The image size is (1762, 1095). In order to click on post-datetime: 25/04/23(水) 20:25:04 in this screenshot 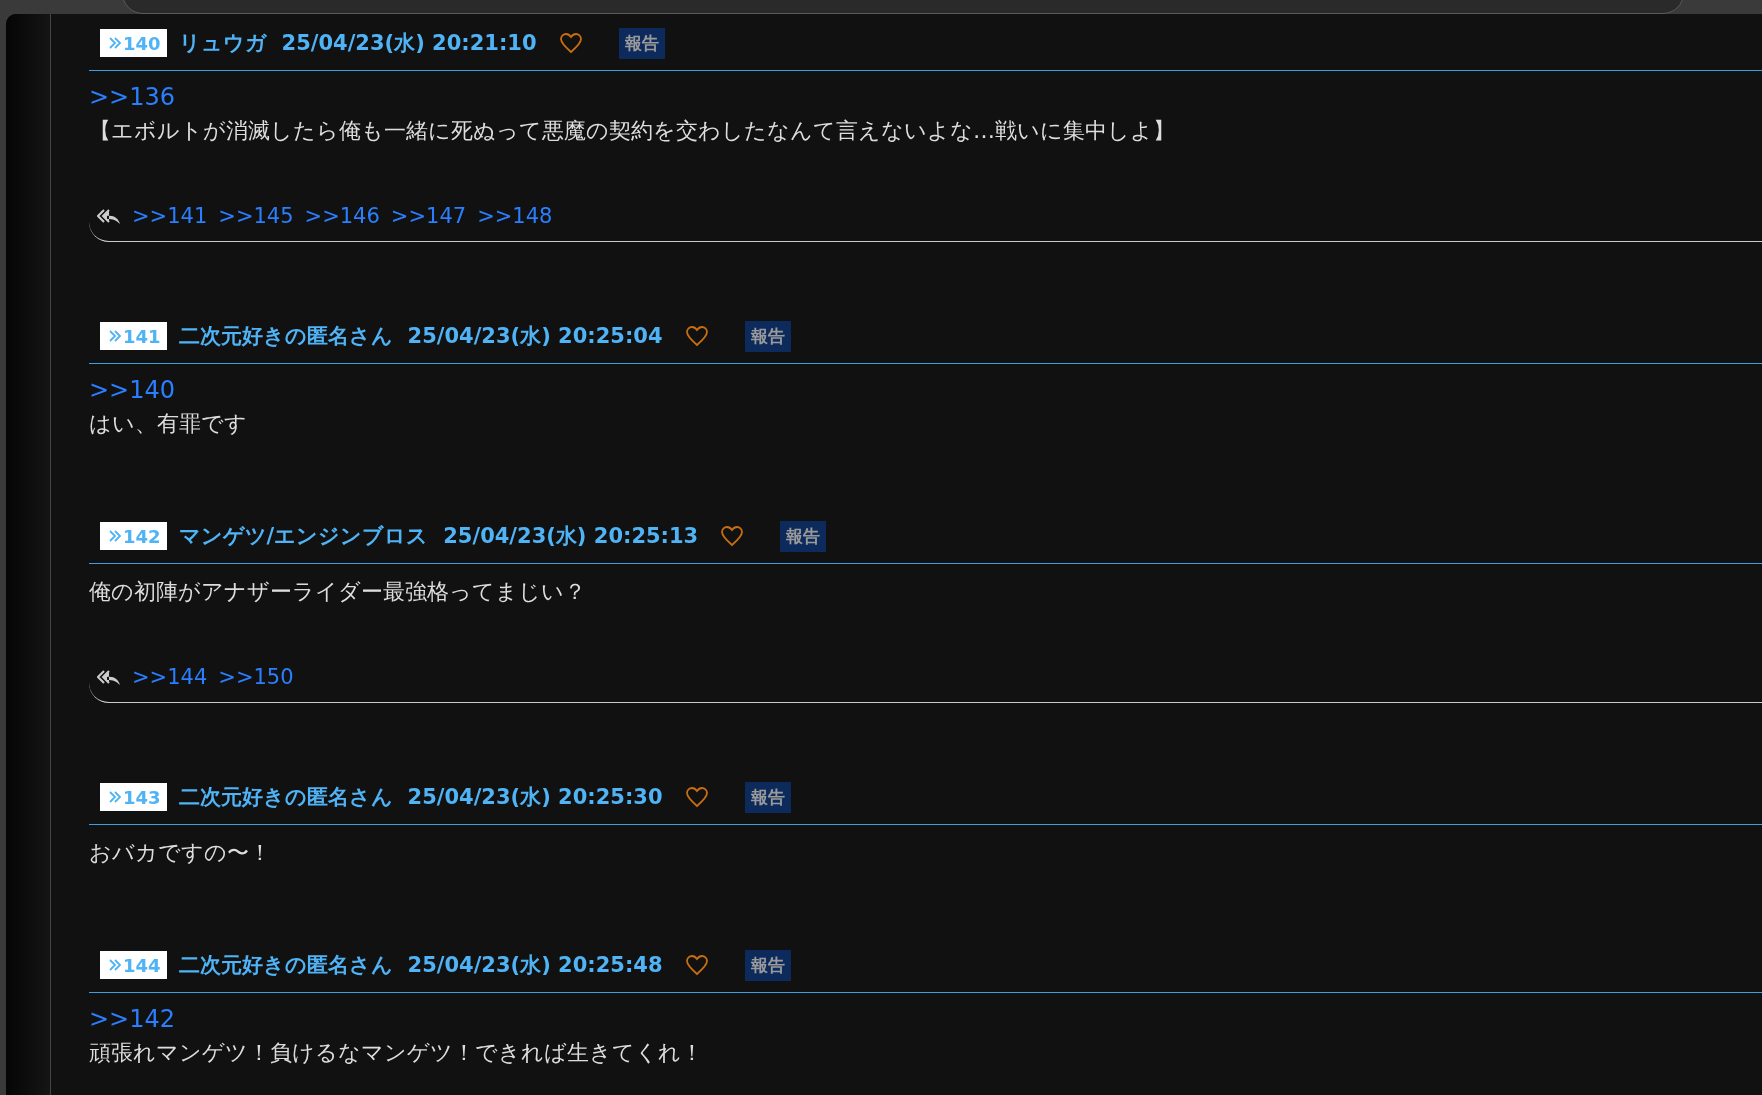, I will do `click(535, 336)`.